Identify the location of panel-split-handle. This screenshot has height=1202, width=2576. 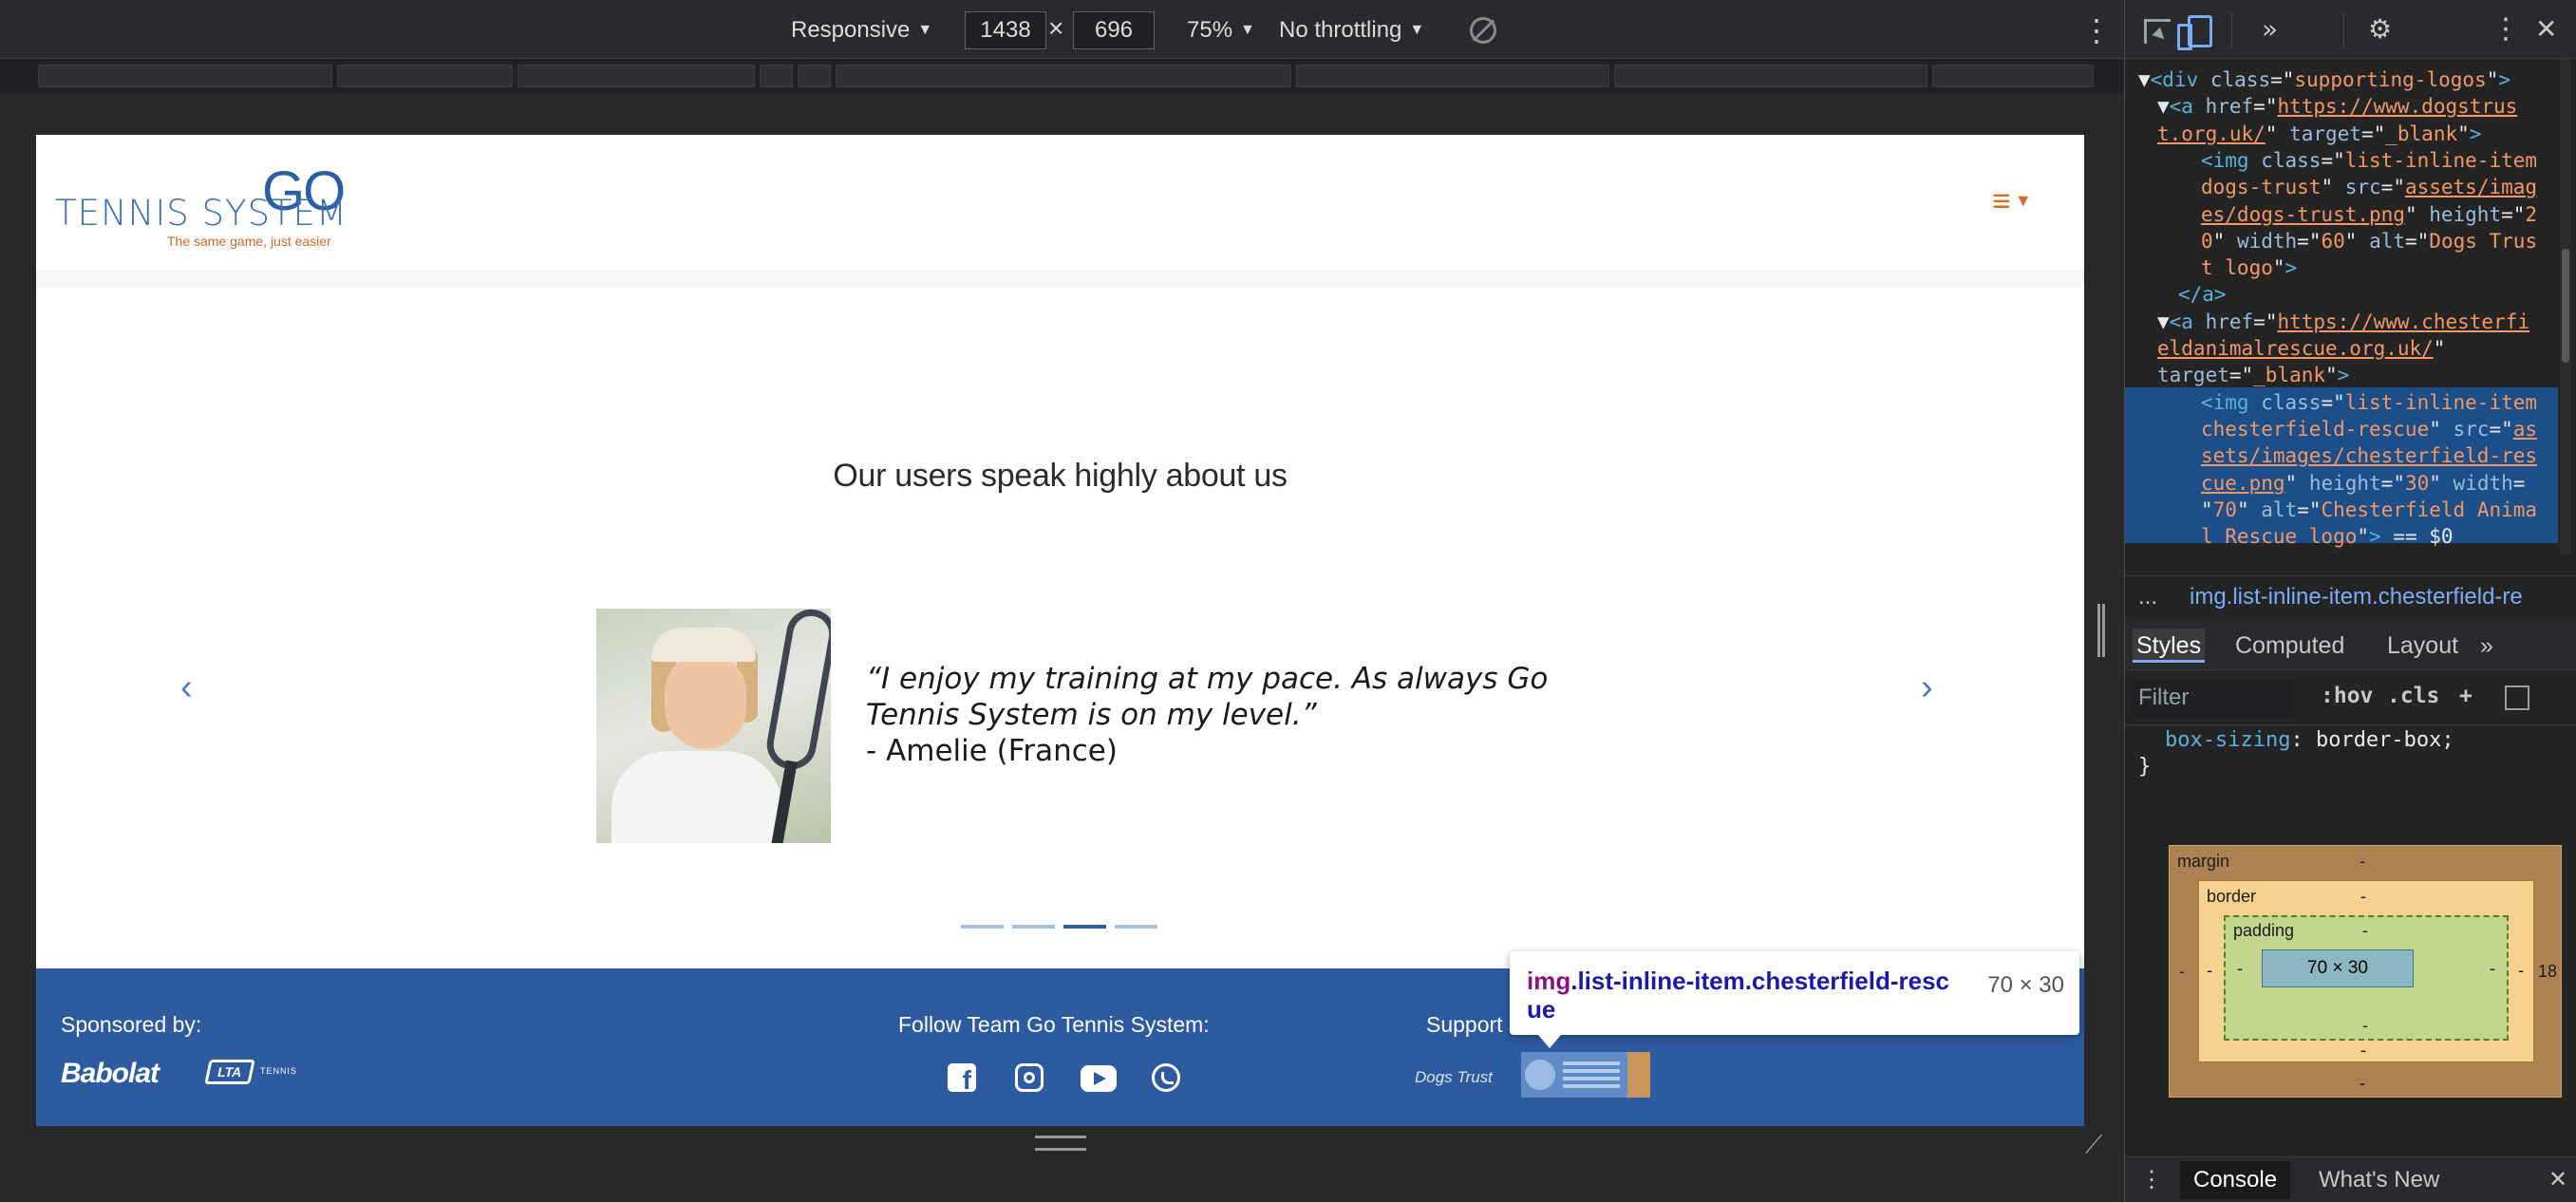
(2101, 630).